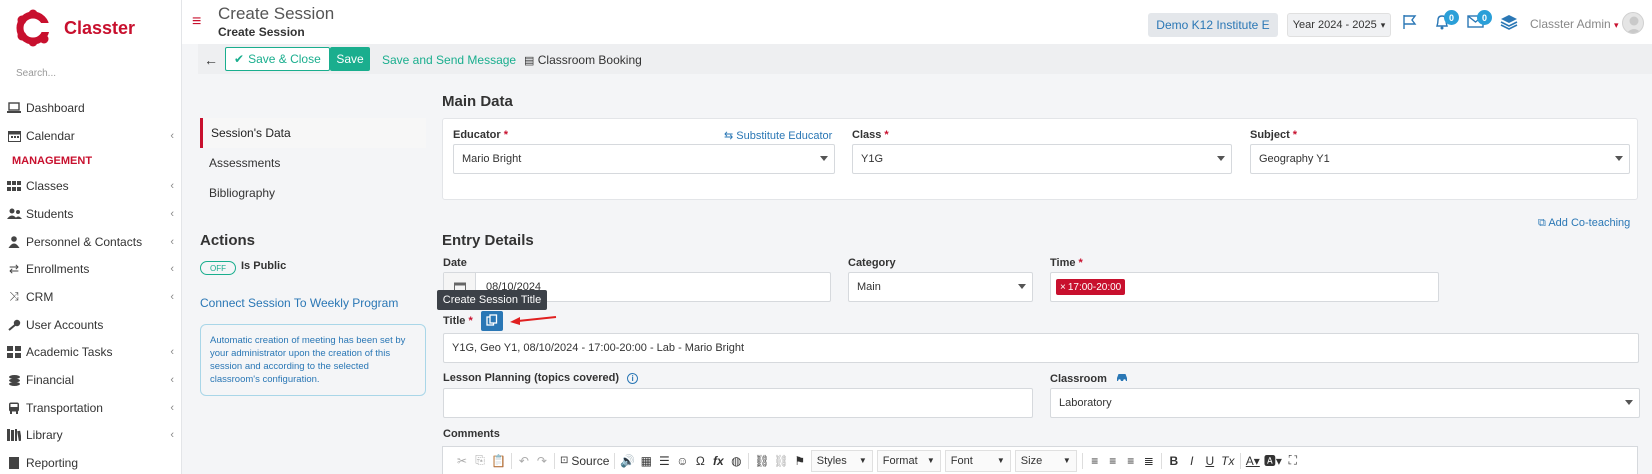  Describe the element at coordinates (91, 380) in the screenshot. I see `sidebar-item-financial: Financial ‹` at that location.